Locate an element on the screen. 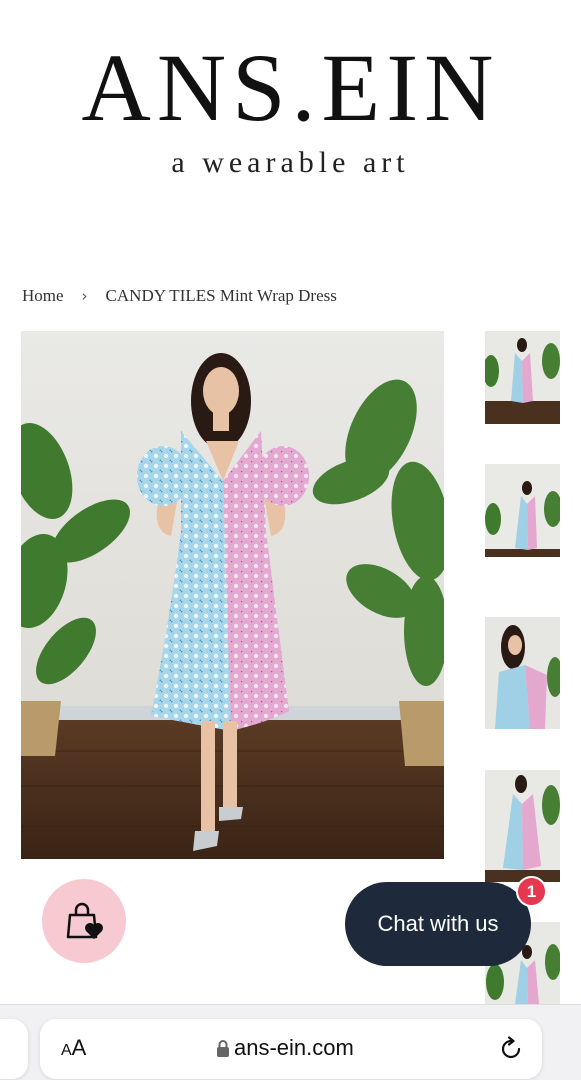  browser-toolbar: AA ans-ein.com is located at coordinates (290, 1042).